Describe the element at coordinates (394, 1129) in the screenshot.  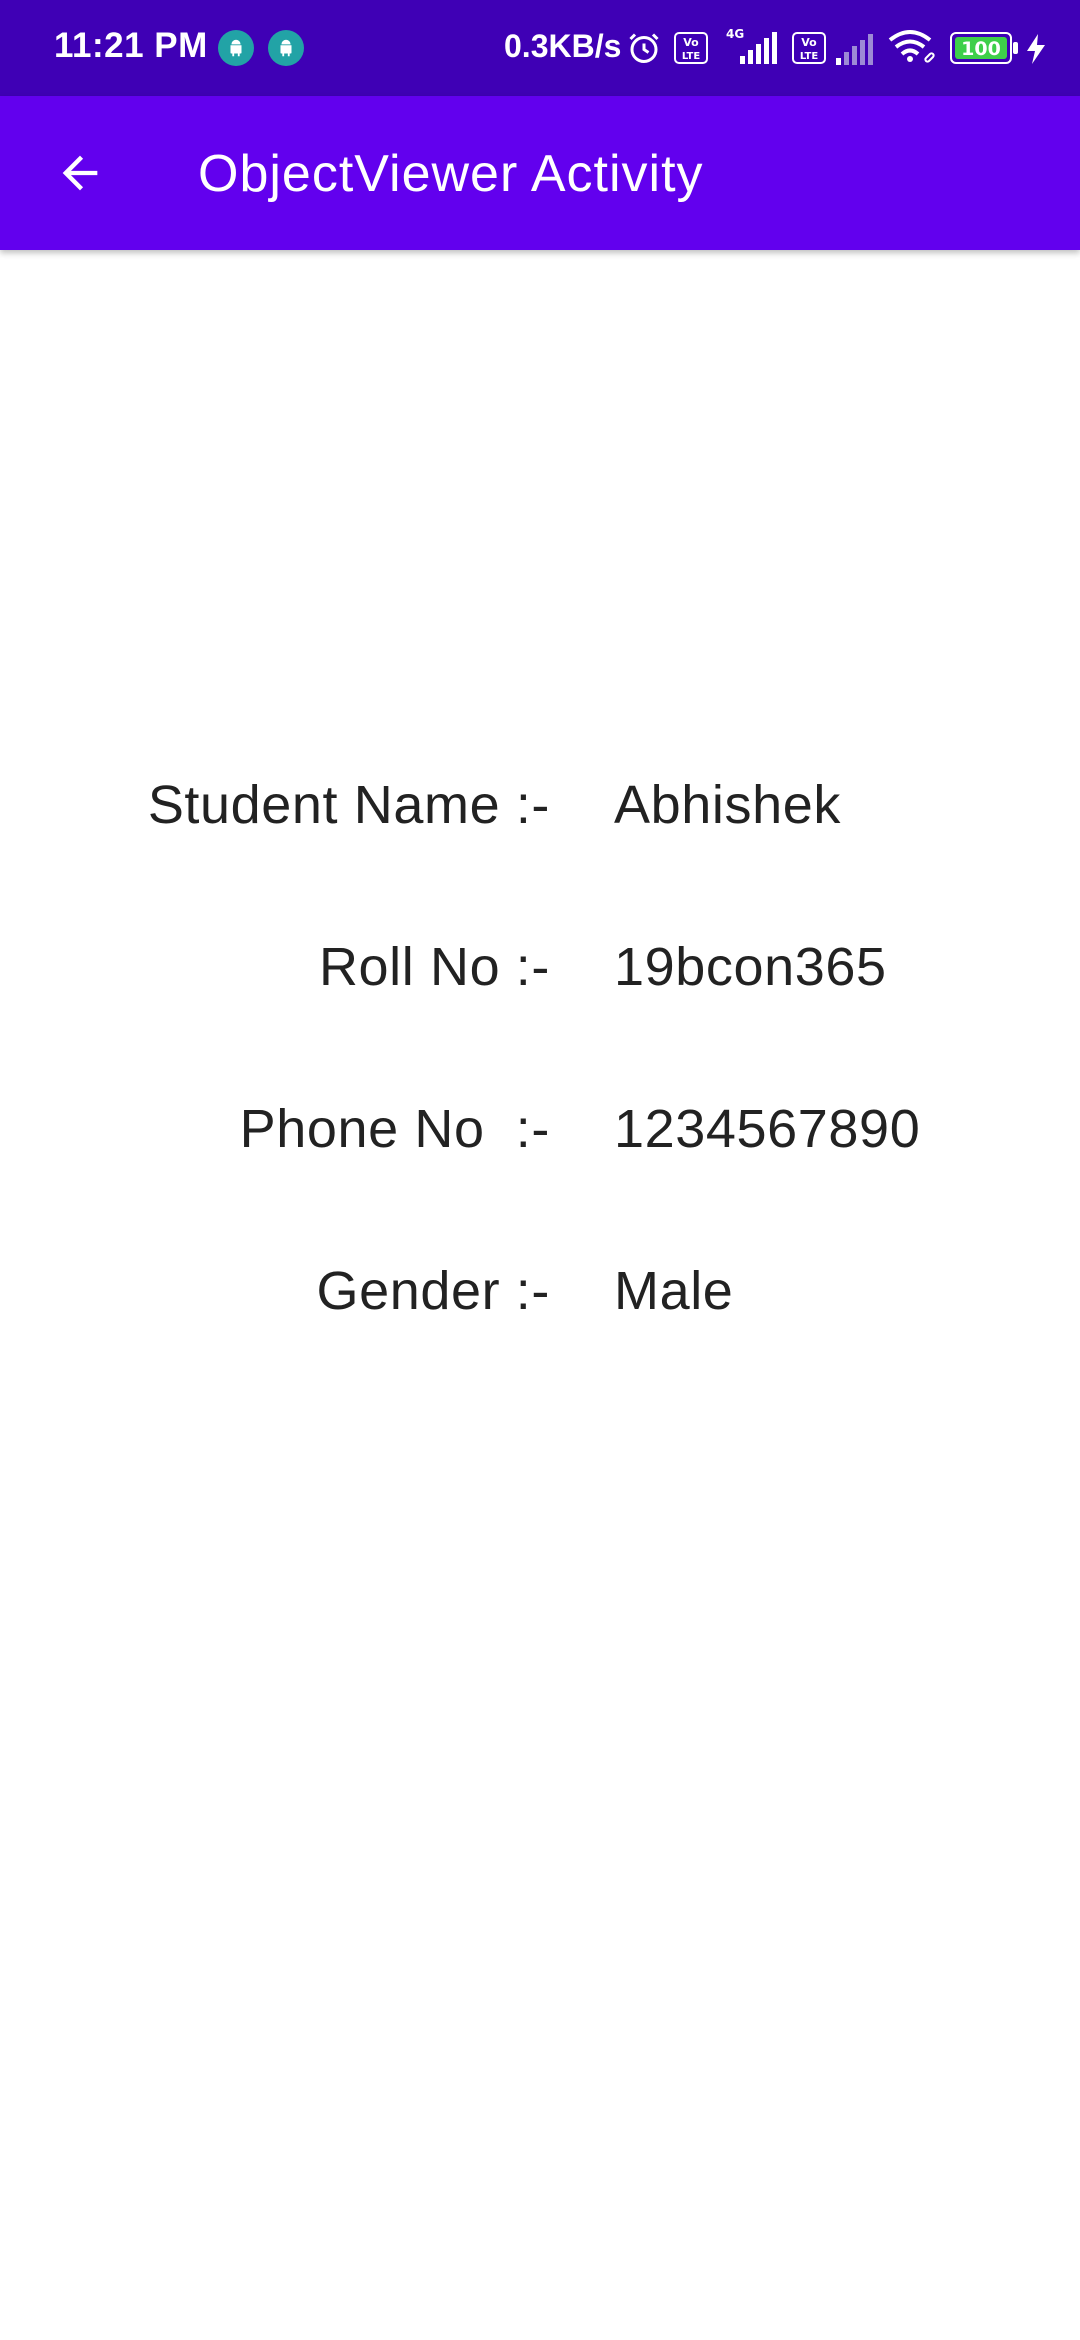
I see `phone-no-label: Phone No :-` at that location.